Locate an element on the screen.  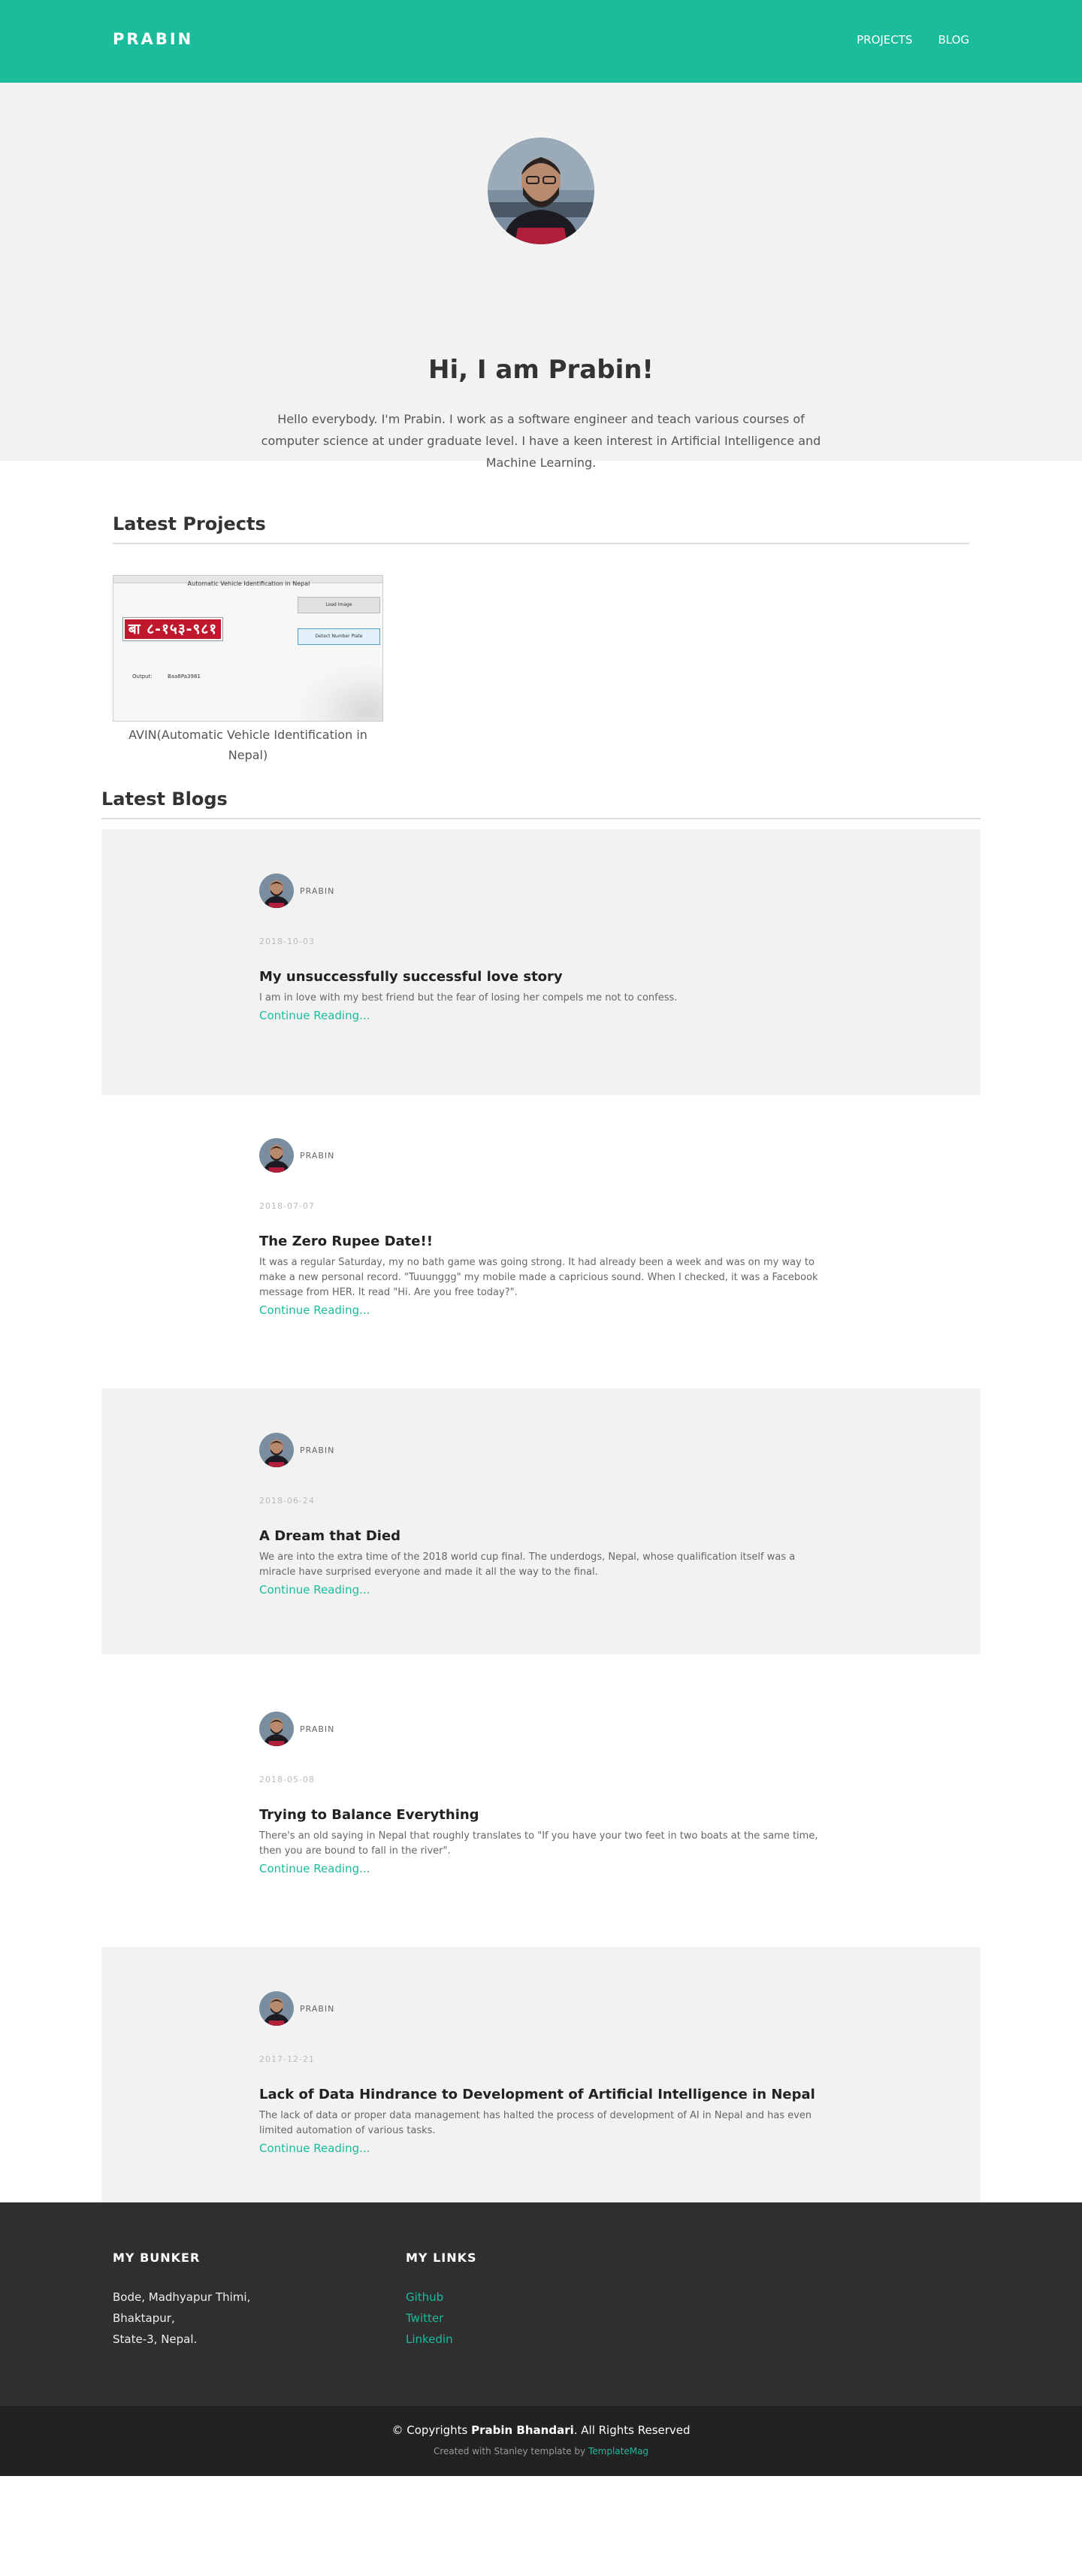
post-date: 2018-10-03 is located at coordinates (287, 941).